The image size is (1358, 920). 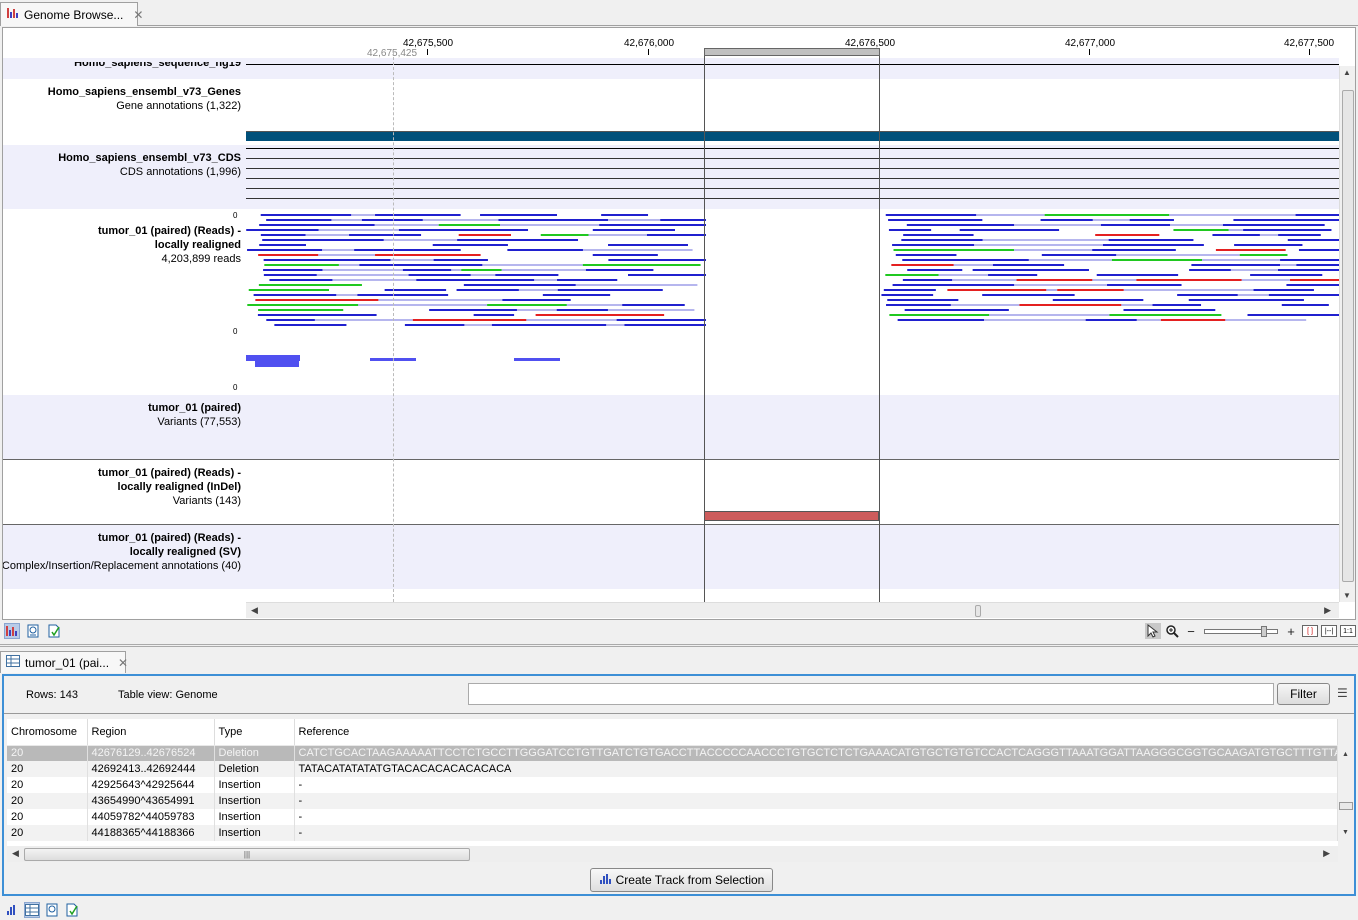 What do you see at coordinates (71, 14) in the screenshot?
I see `tab-genome-browser: Genome Browse... ✕` at bounding box center [71, 14].